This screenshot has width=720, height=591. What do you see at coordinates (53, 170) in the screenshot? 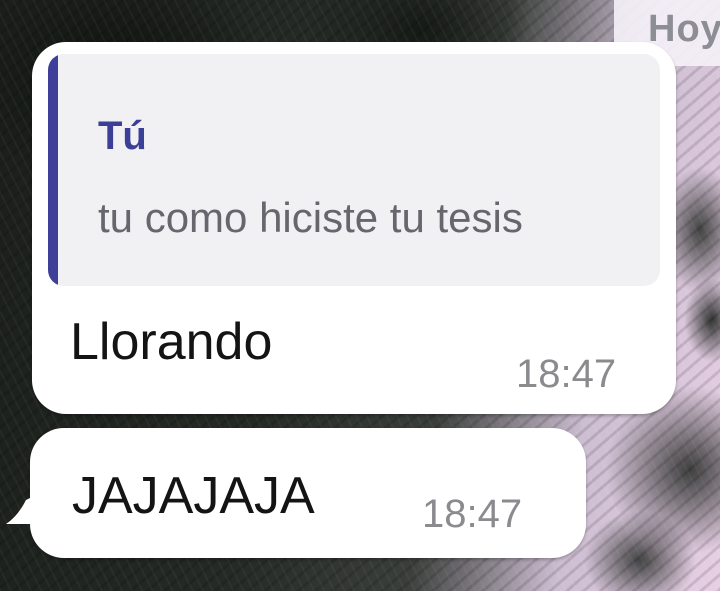
I see `quote-accent-bar` at bounding box center [53, 170].